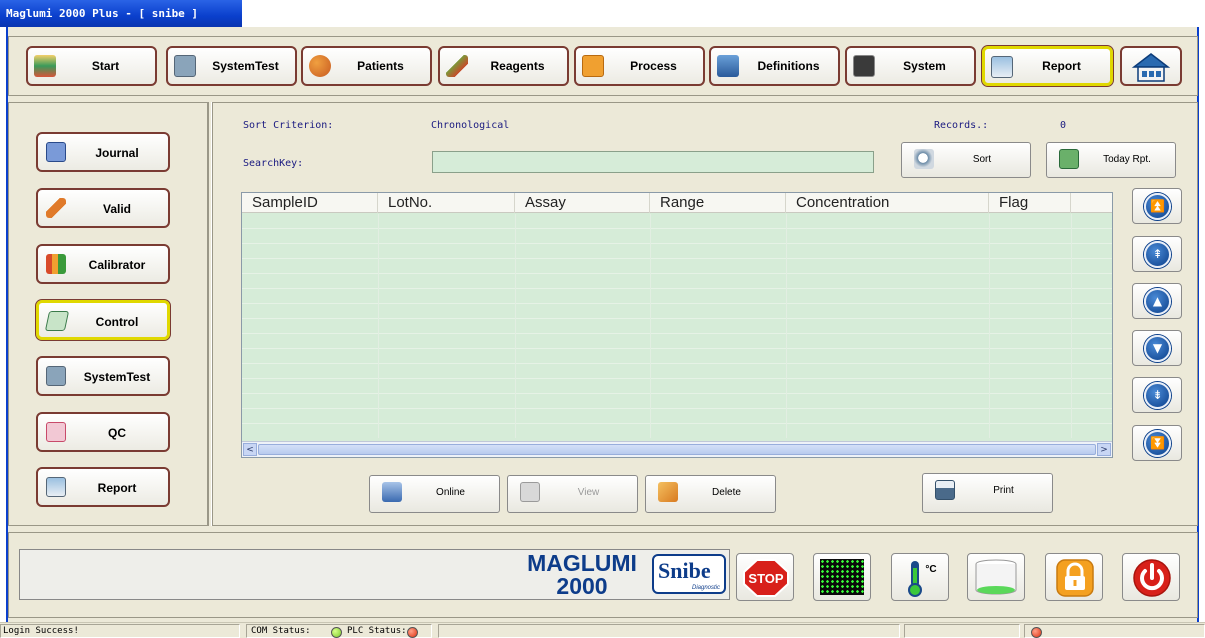 Image resolution: width=1205 pixels, height=638 pixels. I want to click on control-icon, so click(57, 321).